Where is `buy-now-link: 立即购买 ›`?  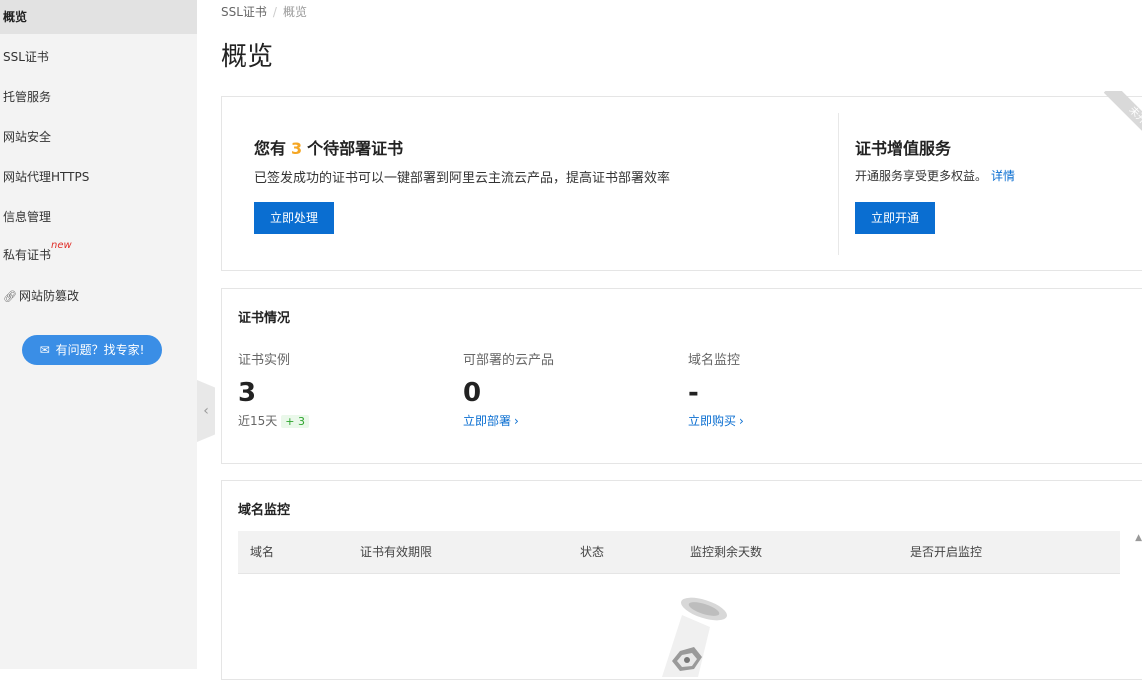 buy-now-link: 立即购买 › is located at coordinates (716, 420).